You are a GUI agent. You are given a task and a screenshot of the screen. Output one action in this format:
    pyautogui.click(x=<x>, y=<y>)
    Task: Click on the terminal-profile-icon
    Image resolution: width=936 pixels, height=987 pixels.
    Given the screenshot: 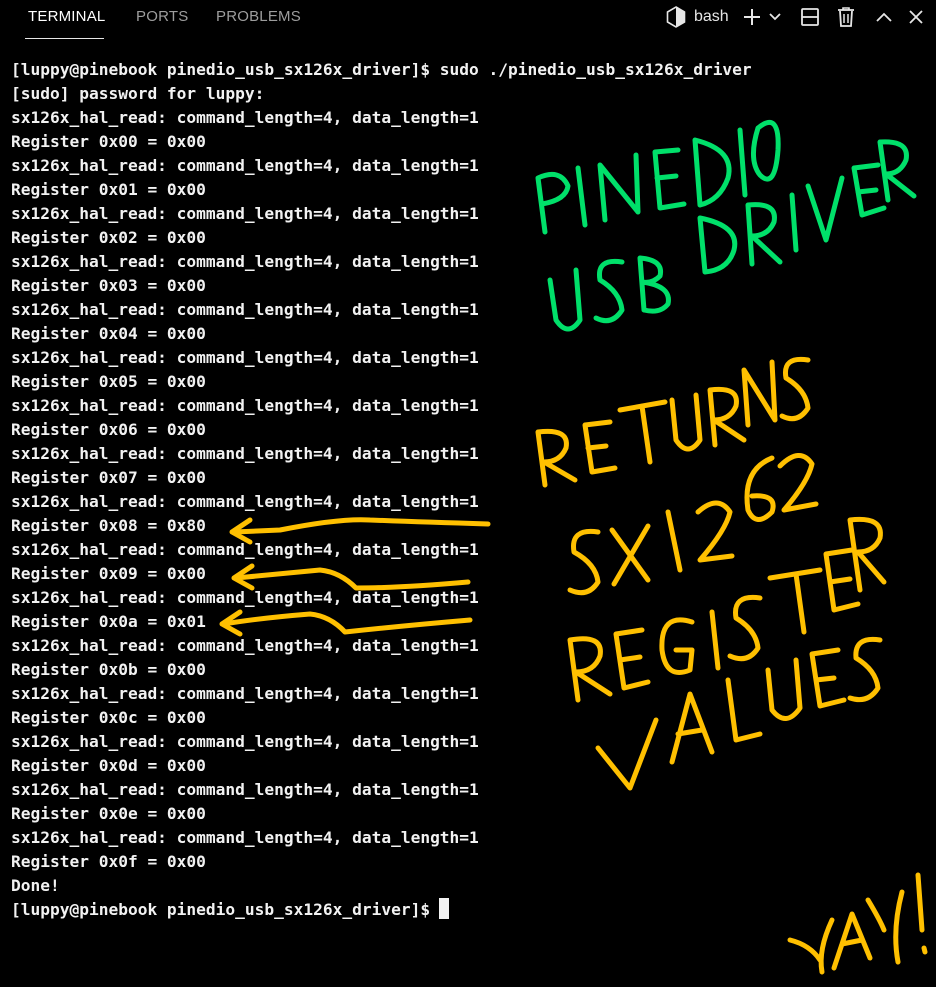 What is the action you would take?
    pyautogui.click(x=676, y=17)
    